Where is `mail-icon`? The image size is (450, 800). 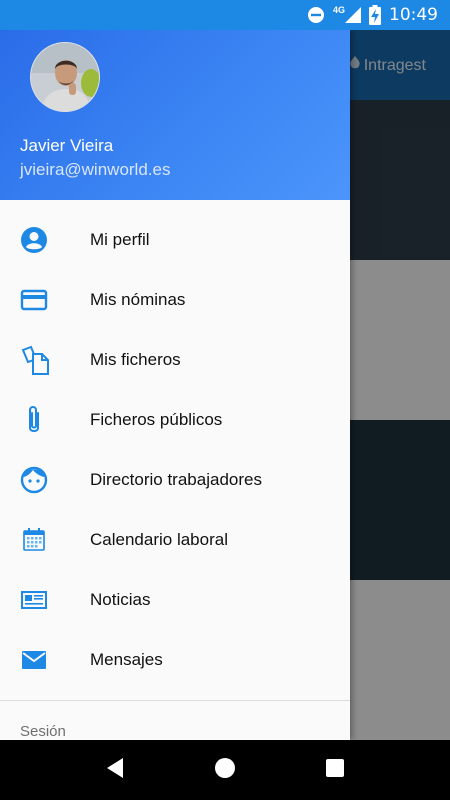 mail-icon is located at coordinates (45, 660).